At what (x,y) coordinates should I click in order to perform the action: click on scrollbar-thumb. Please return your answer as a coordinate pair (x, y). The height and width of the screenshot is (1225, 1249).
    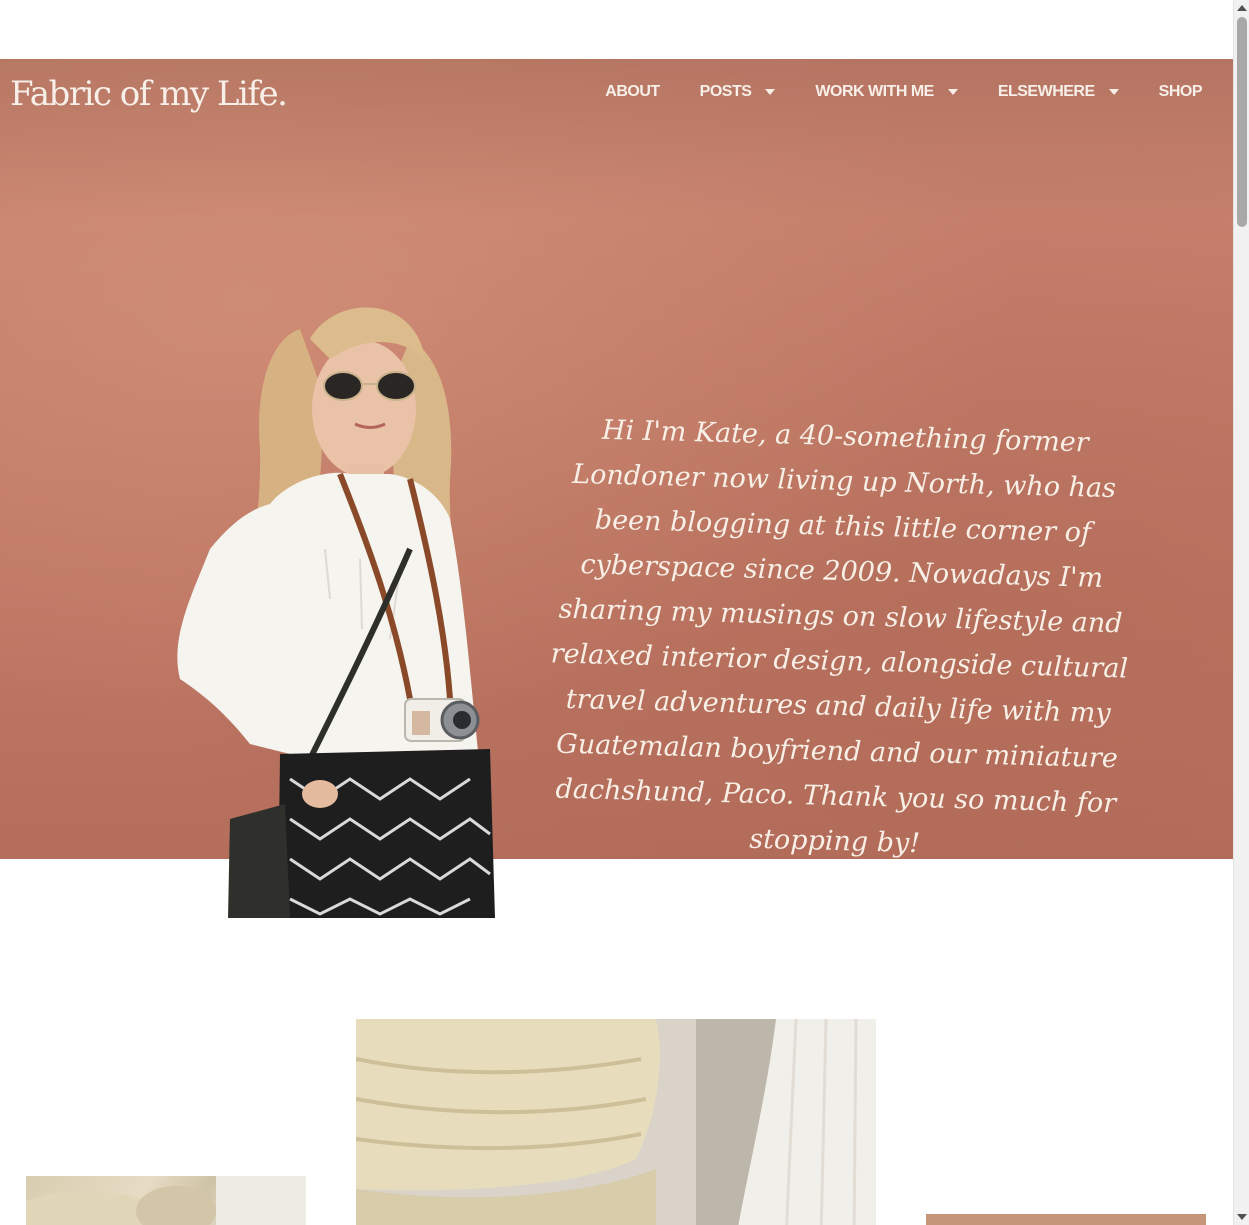
    Looking at the image, I should click on (1242, 122).